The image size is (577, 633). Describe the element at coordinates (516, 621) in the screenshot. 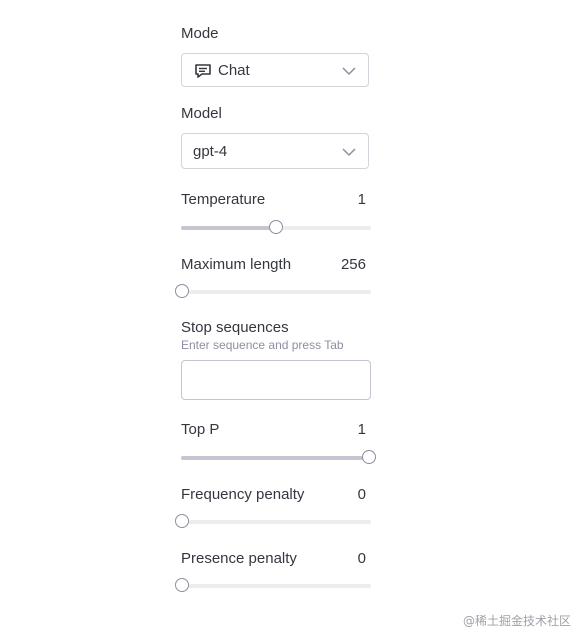

I see `watermark-text: @稀土掘金技术社区` at that location.